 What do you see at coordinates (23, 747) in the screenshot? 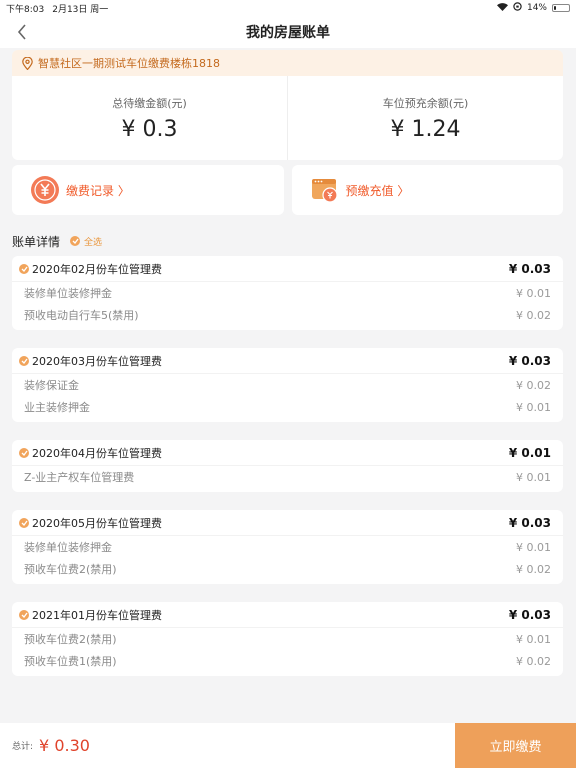
I see `total-label: 总计:` at bounding box center [23, 747].